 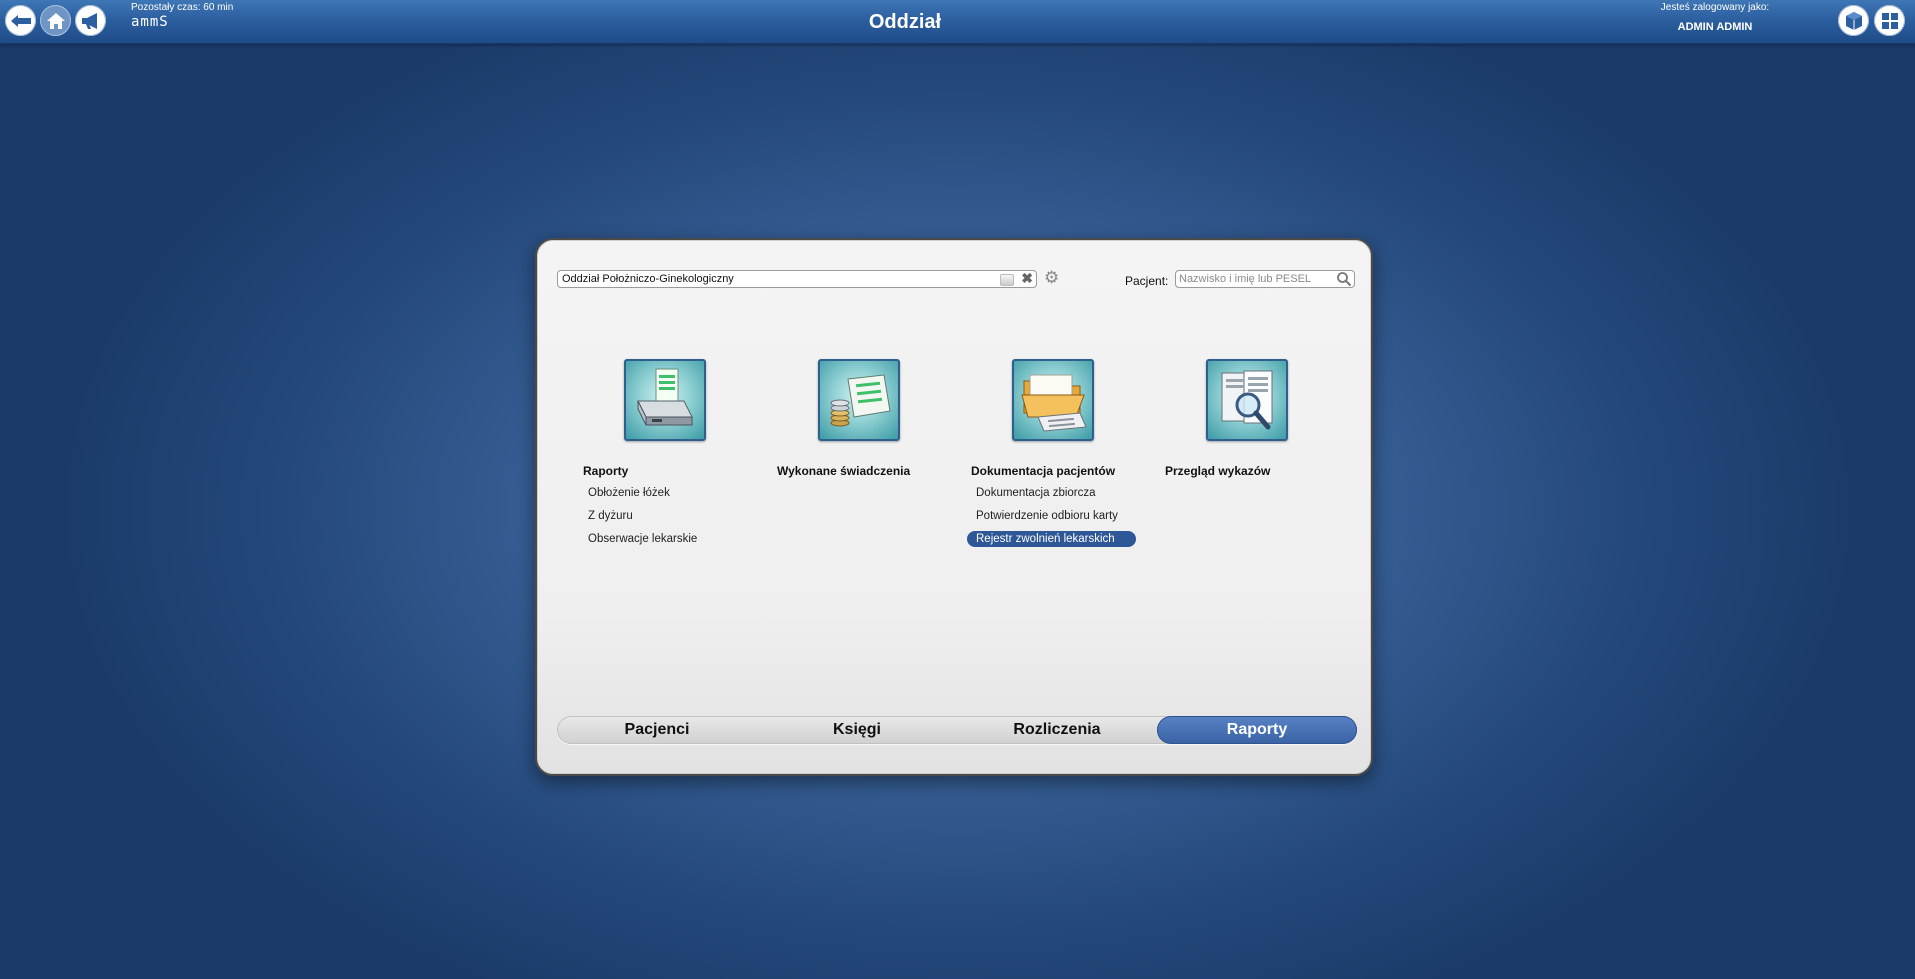 What do you see at coordinates (1218, 471) in the screenshot?
I see `module-title-lists-review: Przegląd wykazów` at bounding box center [1218, 471].